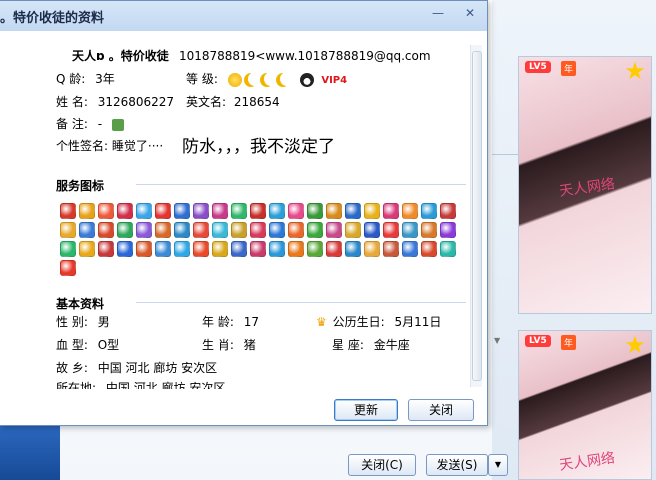 The height and width of the screenshot is (480, 656). What do you see at coordinates (80, 186) in the screenshot?
I see `service-icons-title: 服务图标` at bounding box center [80, 186].